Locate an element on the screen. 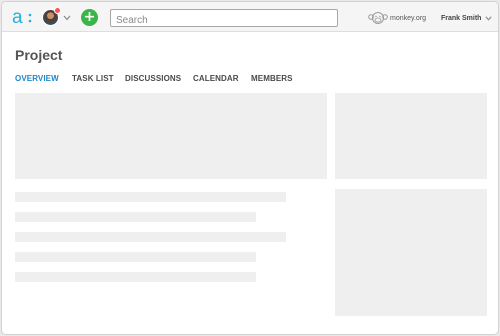  top-navigation-bar: a + monkey.org is located at coordinates (250, 17).